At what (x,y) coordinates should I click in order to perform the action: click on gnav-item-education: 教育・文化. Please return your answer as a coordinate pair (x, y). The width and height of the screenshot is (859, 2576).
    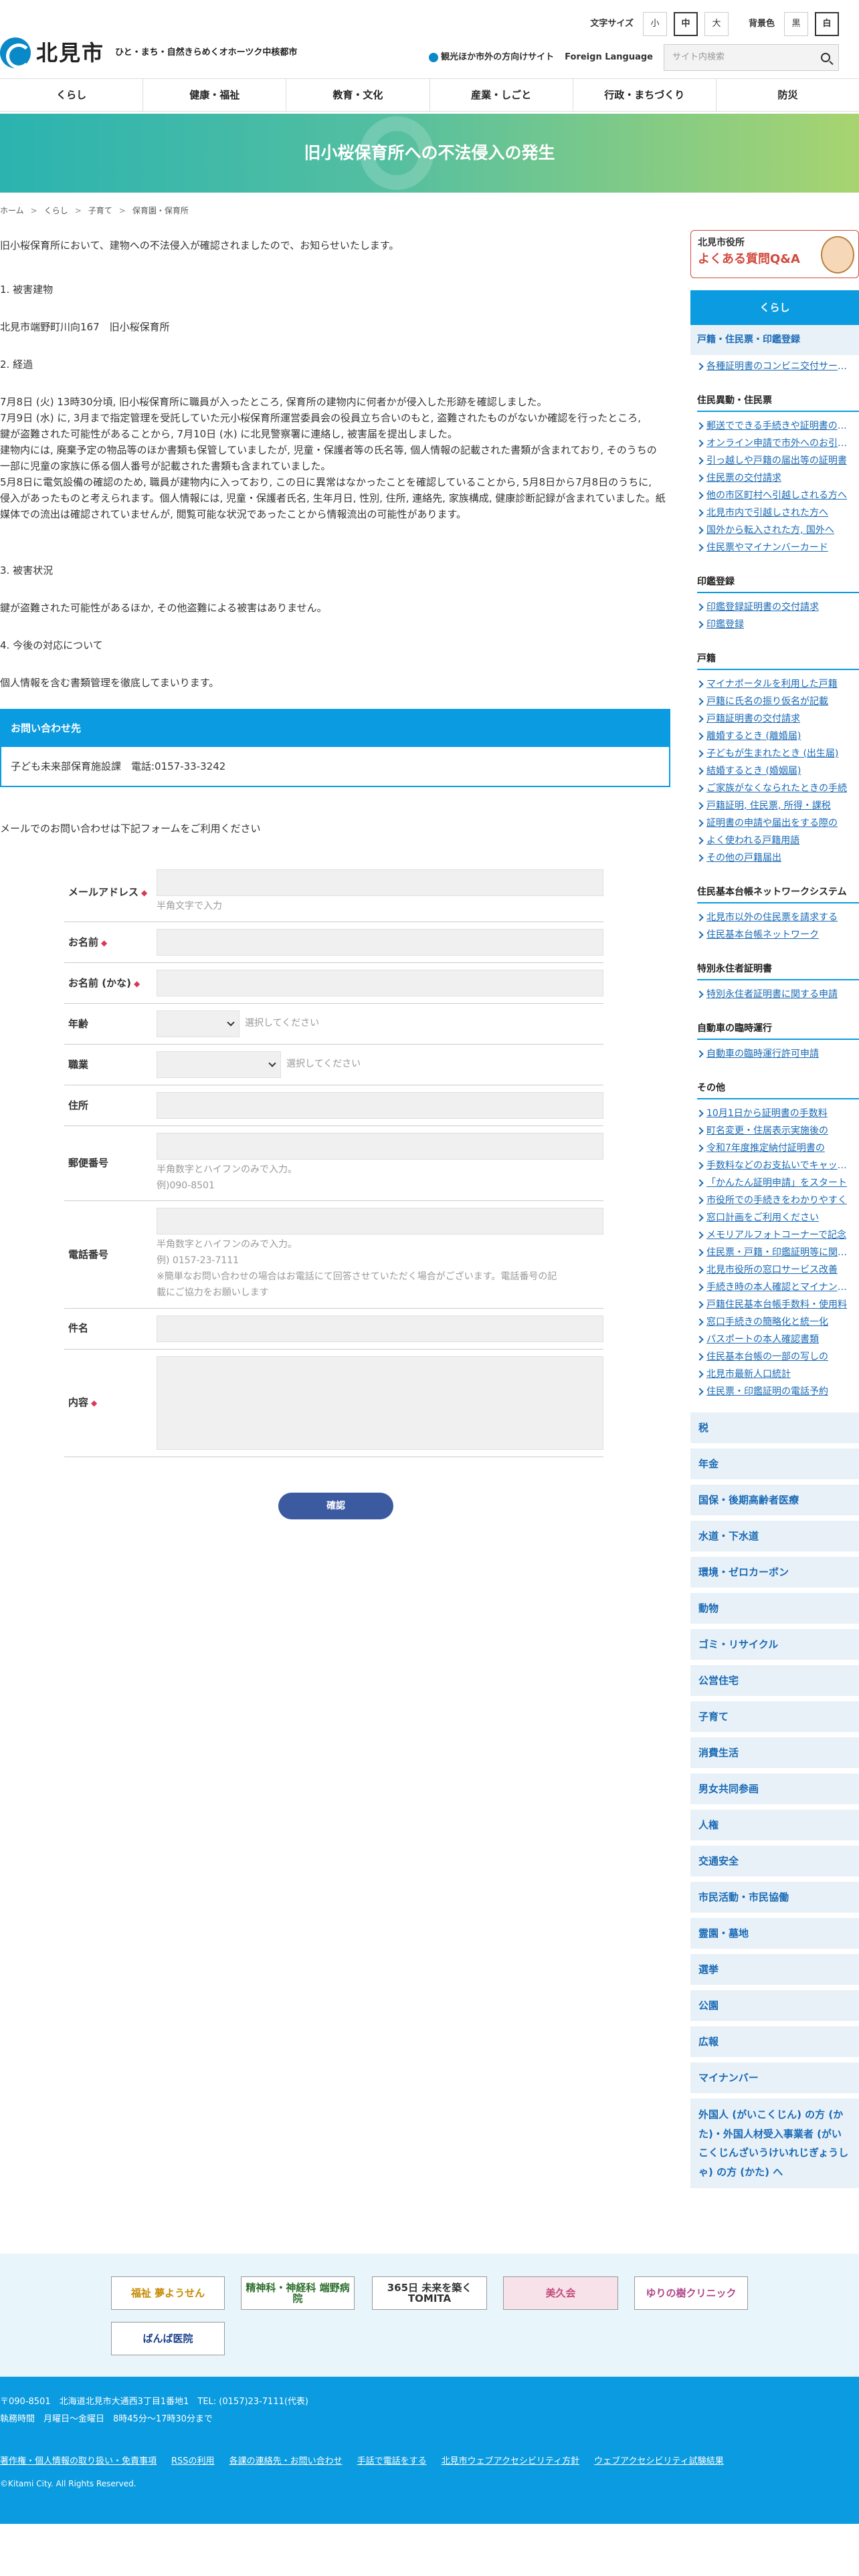
    Looking at the image, I should click on (358, 95).